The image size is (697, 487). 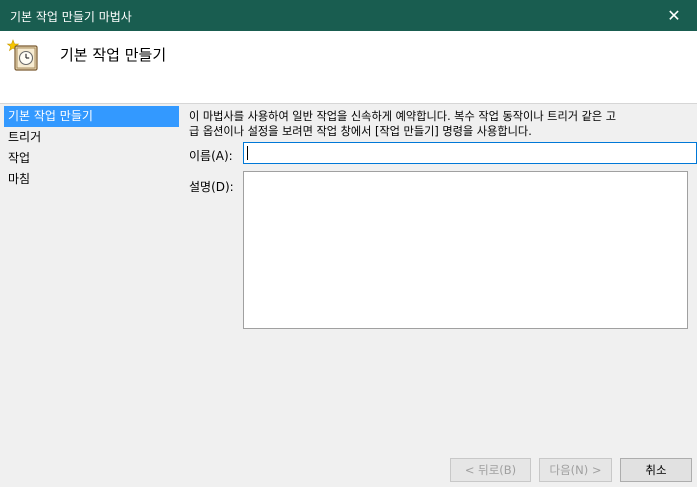 What do you see at coordinates (348, 67) in the screenshot?
I see `wizard-header: 기본 작업 만들기` at bounding box center [348, 67].